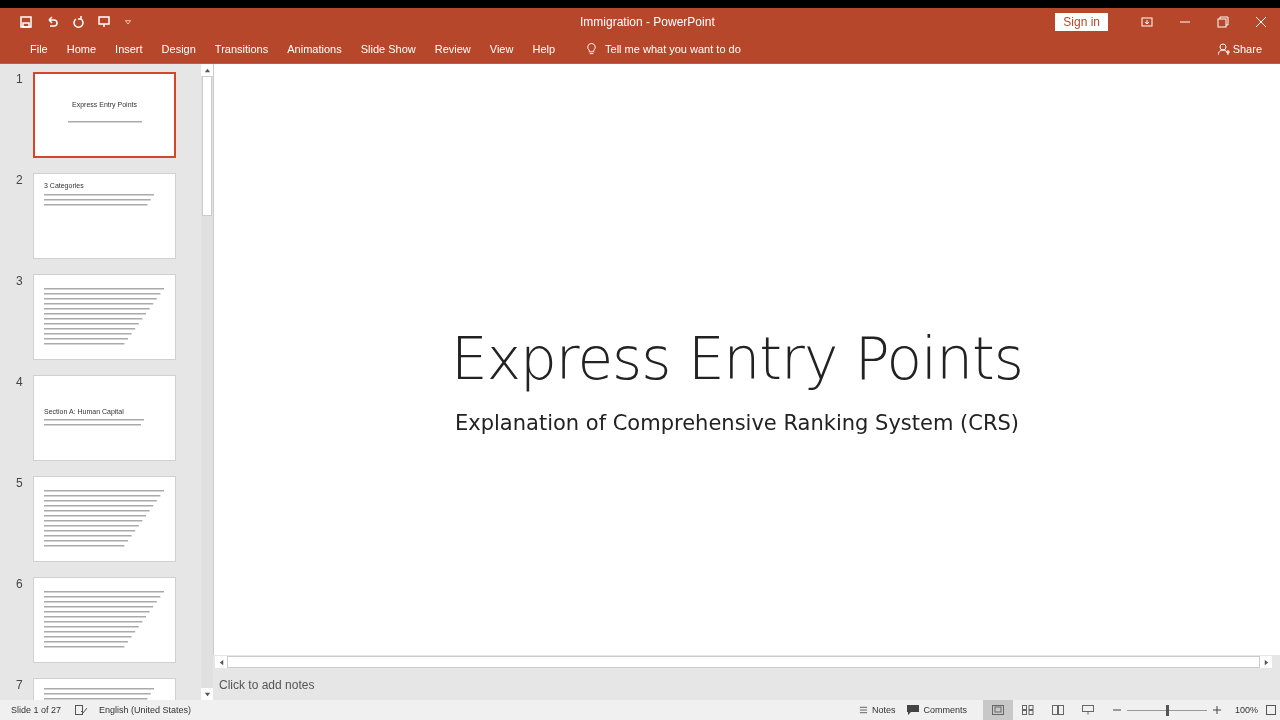 This screenshot has height=720, width=1280. What do you see at coordinates (1261, 21) in the screenshot?
I see `close-icon` at bounding box center [1261, 21].